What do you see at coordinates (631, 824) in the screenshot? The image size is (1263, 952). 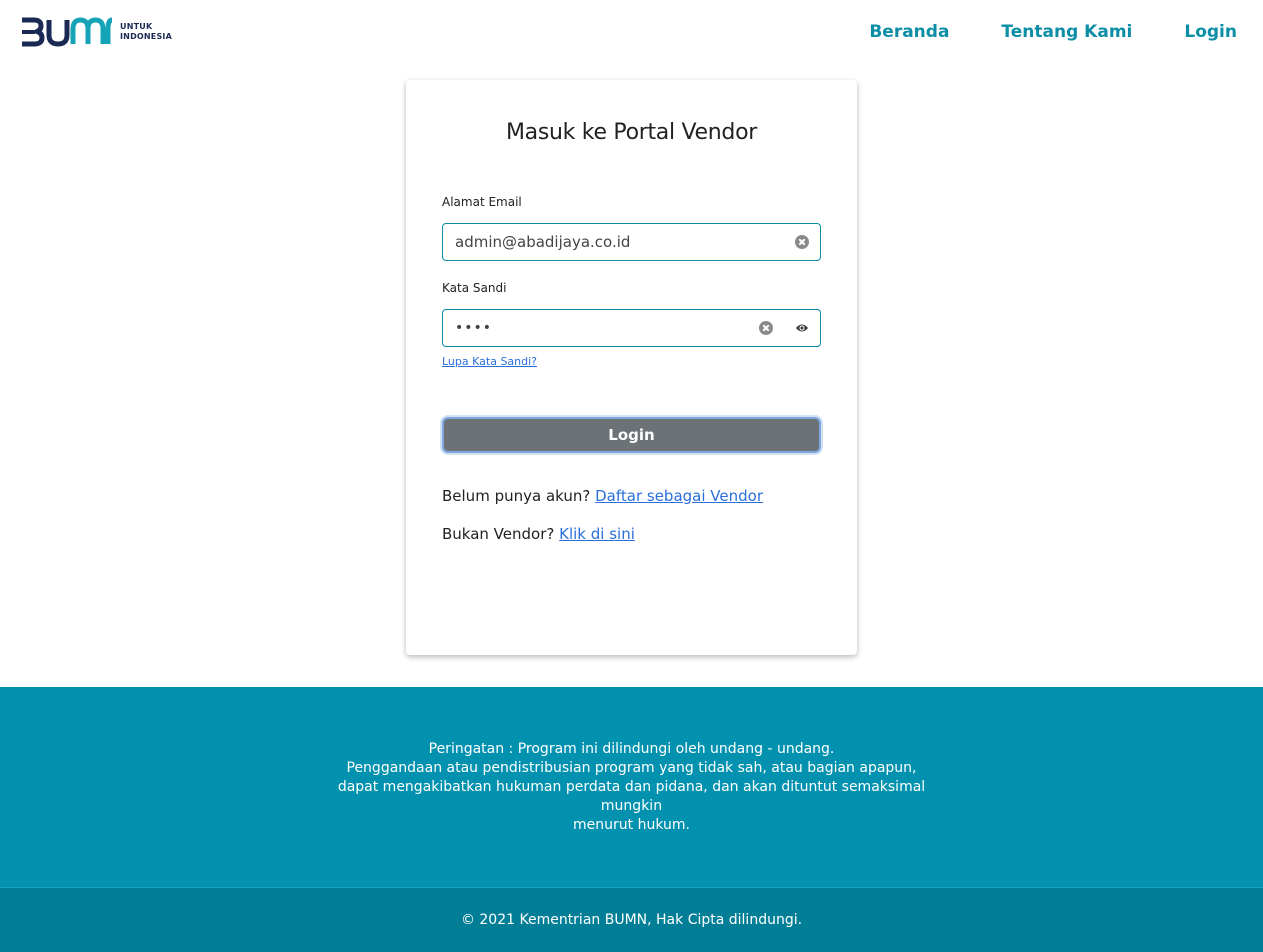 I see `warning-line-4: menurut hukum.` at bounding box center [631, 824].